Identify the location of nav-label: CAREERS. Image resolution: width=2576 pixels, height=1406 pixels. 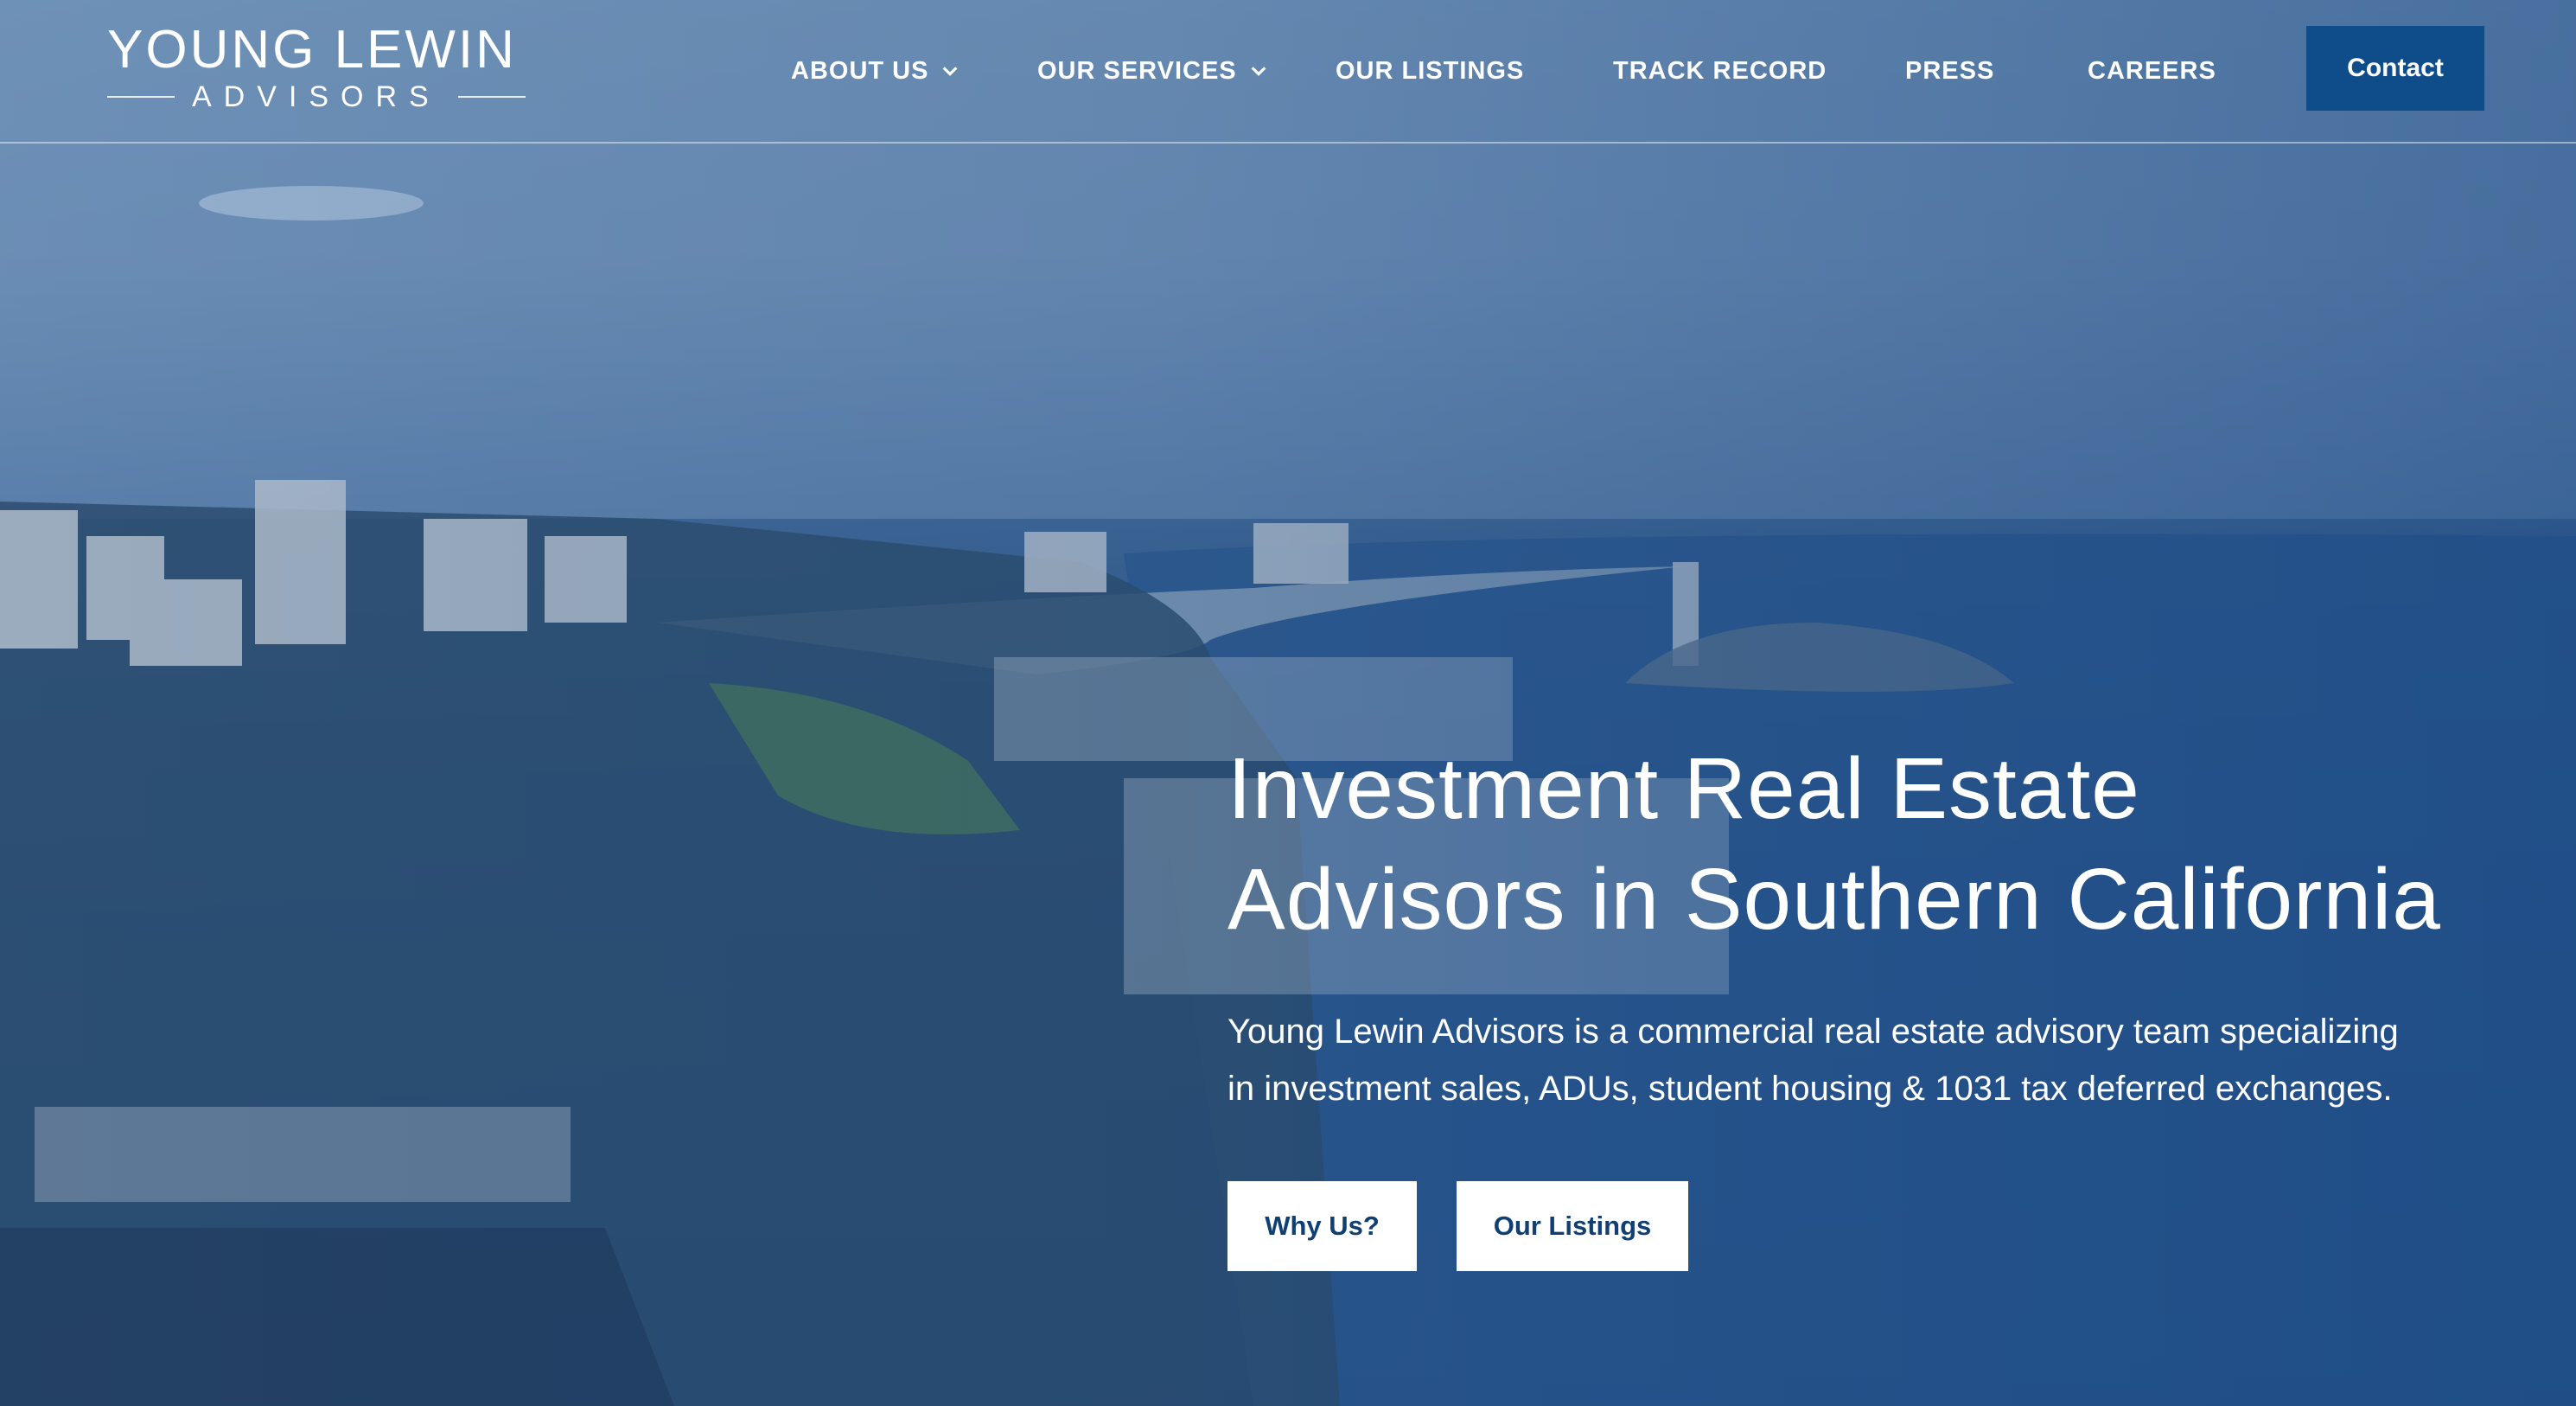
(2152, 71).